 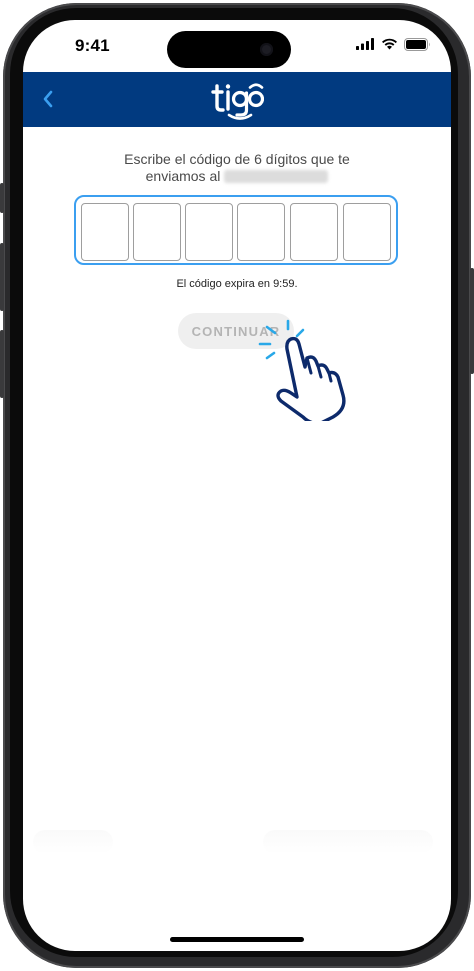 What do you see at coordinates (2, 364) in the screenshot?
I see `volume-down-button` at bounding box center [2, 364].